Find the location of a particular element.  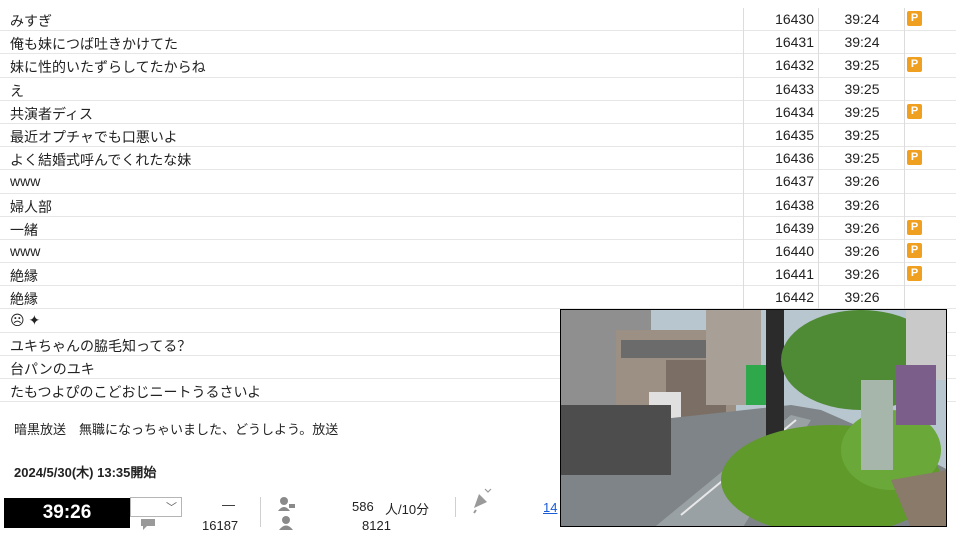

comment-number: 16442 is located at coordinates (794, 297).